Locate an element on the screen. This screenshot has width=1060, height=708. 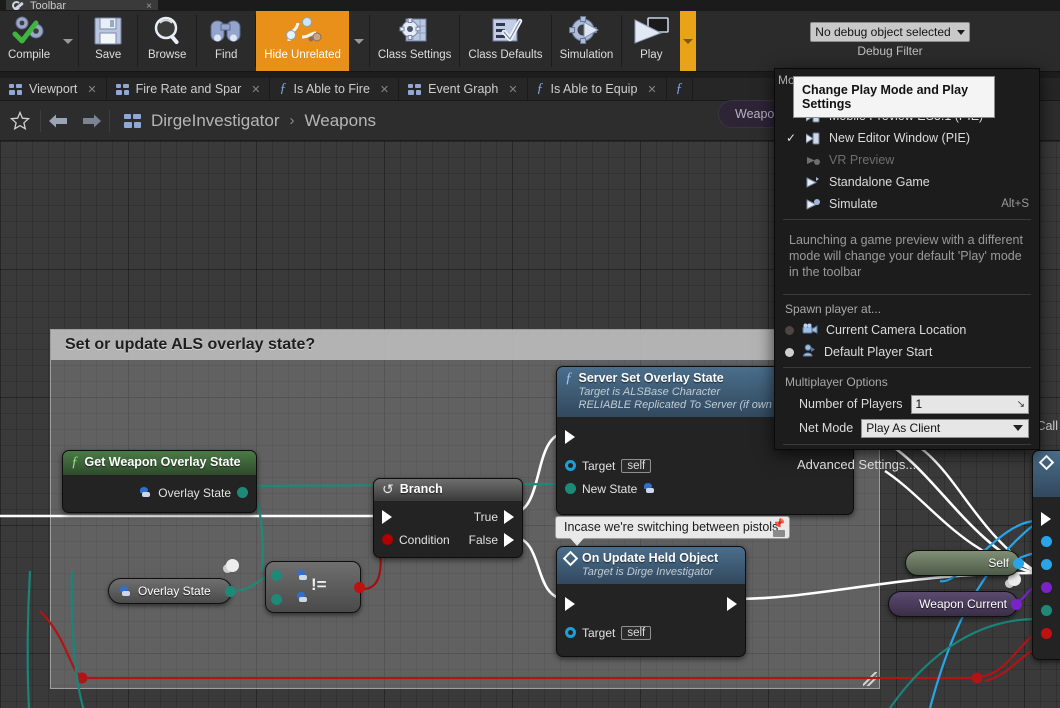
net-mode-label: Net Mode is located at coordinates (826, 428).